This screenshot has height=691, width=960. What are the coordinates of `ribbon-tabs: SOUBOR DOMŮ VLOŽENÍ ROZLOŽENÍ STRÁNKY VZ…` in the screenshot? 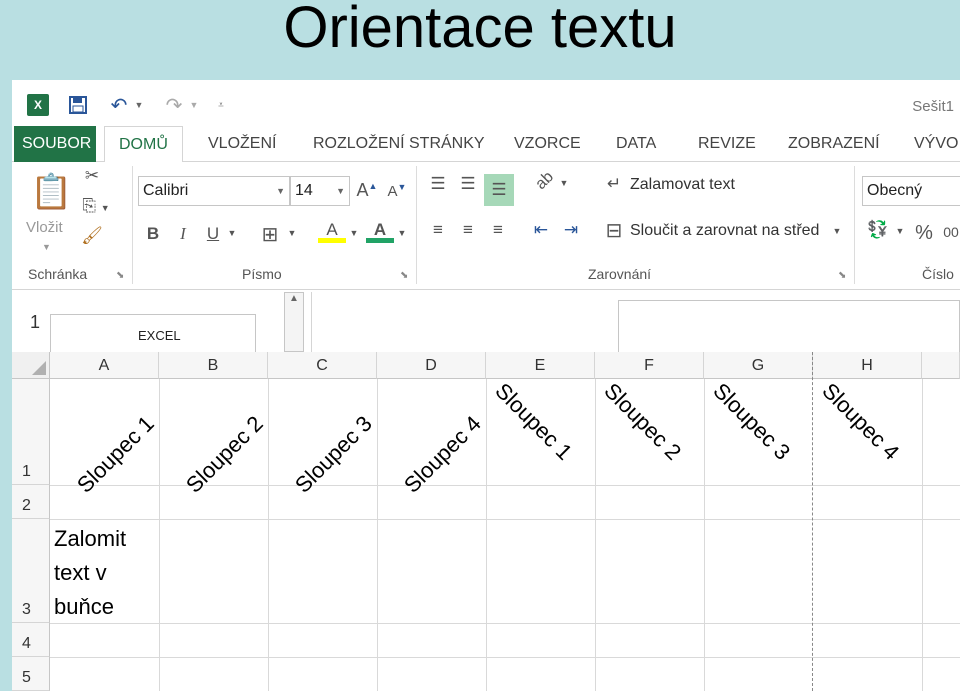 It's located at (486, 144).